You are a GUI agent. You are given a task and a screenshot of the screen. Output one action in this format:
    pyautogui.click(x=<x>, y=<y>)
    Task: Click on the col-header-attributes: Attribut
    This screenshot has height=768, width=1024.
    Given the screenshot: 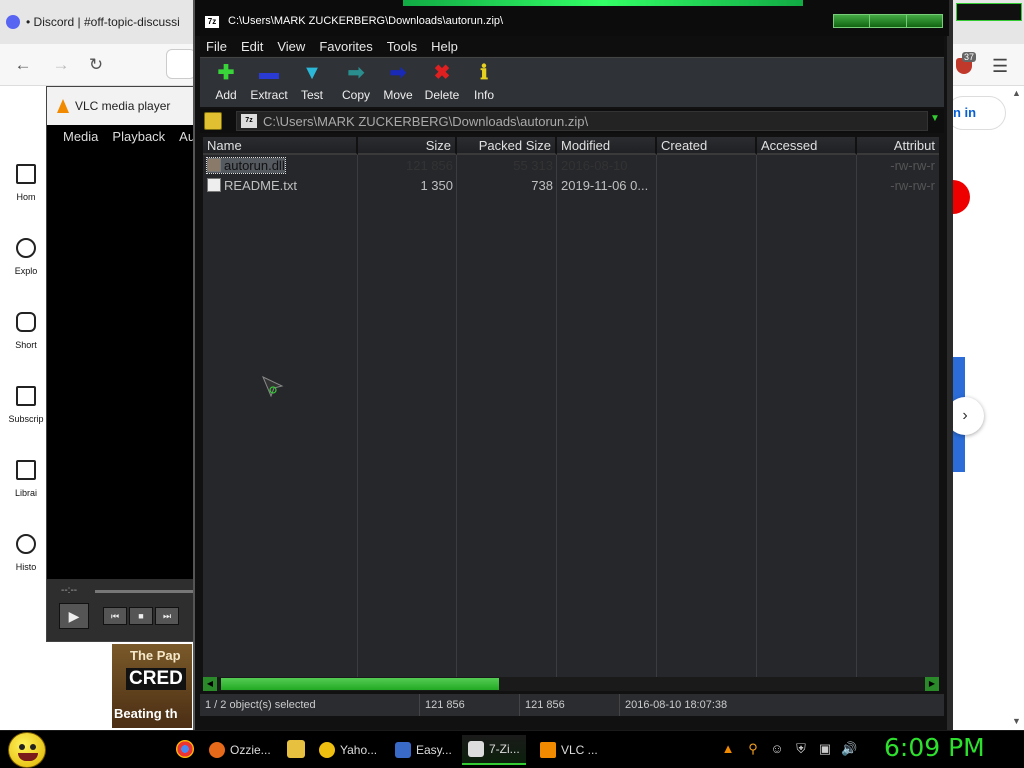 What is the action you would take?
    pyautogui.click(x=898, y=146)
    